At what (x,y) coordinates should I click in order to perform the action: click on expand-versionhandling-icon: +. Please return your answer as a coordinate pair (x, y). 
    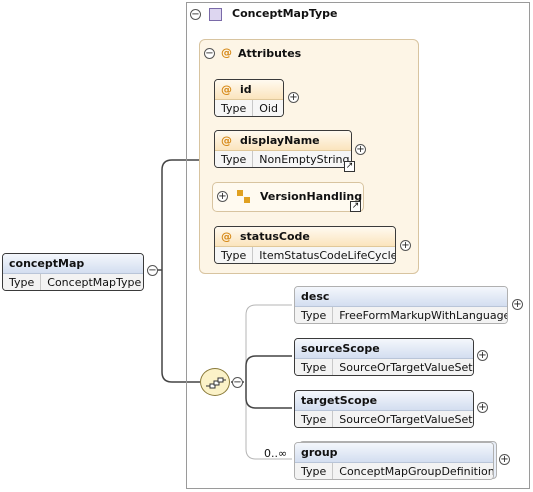
    Looking at the image, I should click on (222, 196).